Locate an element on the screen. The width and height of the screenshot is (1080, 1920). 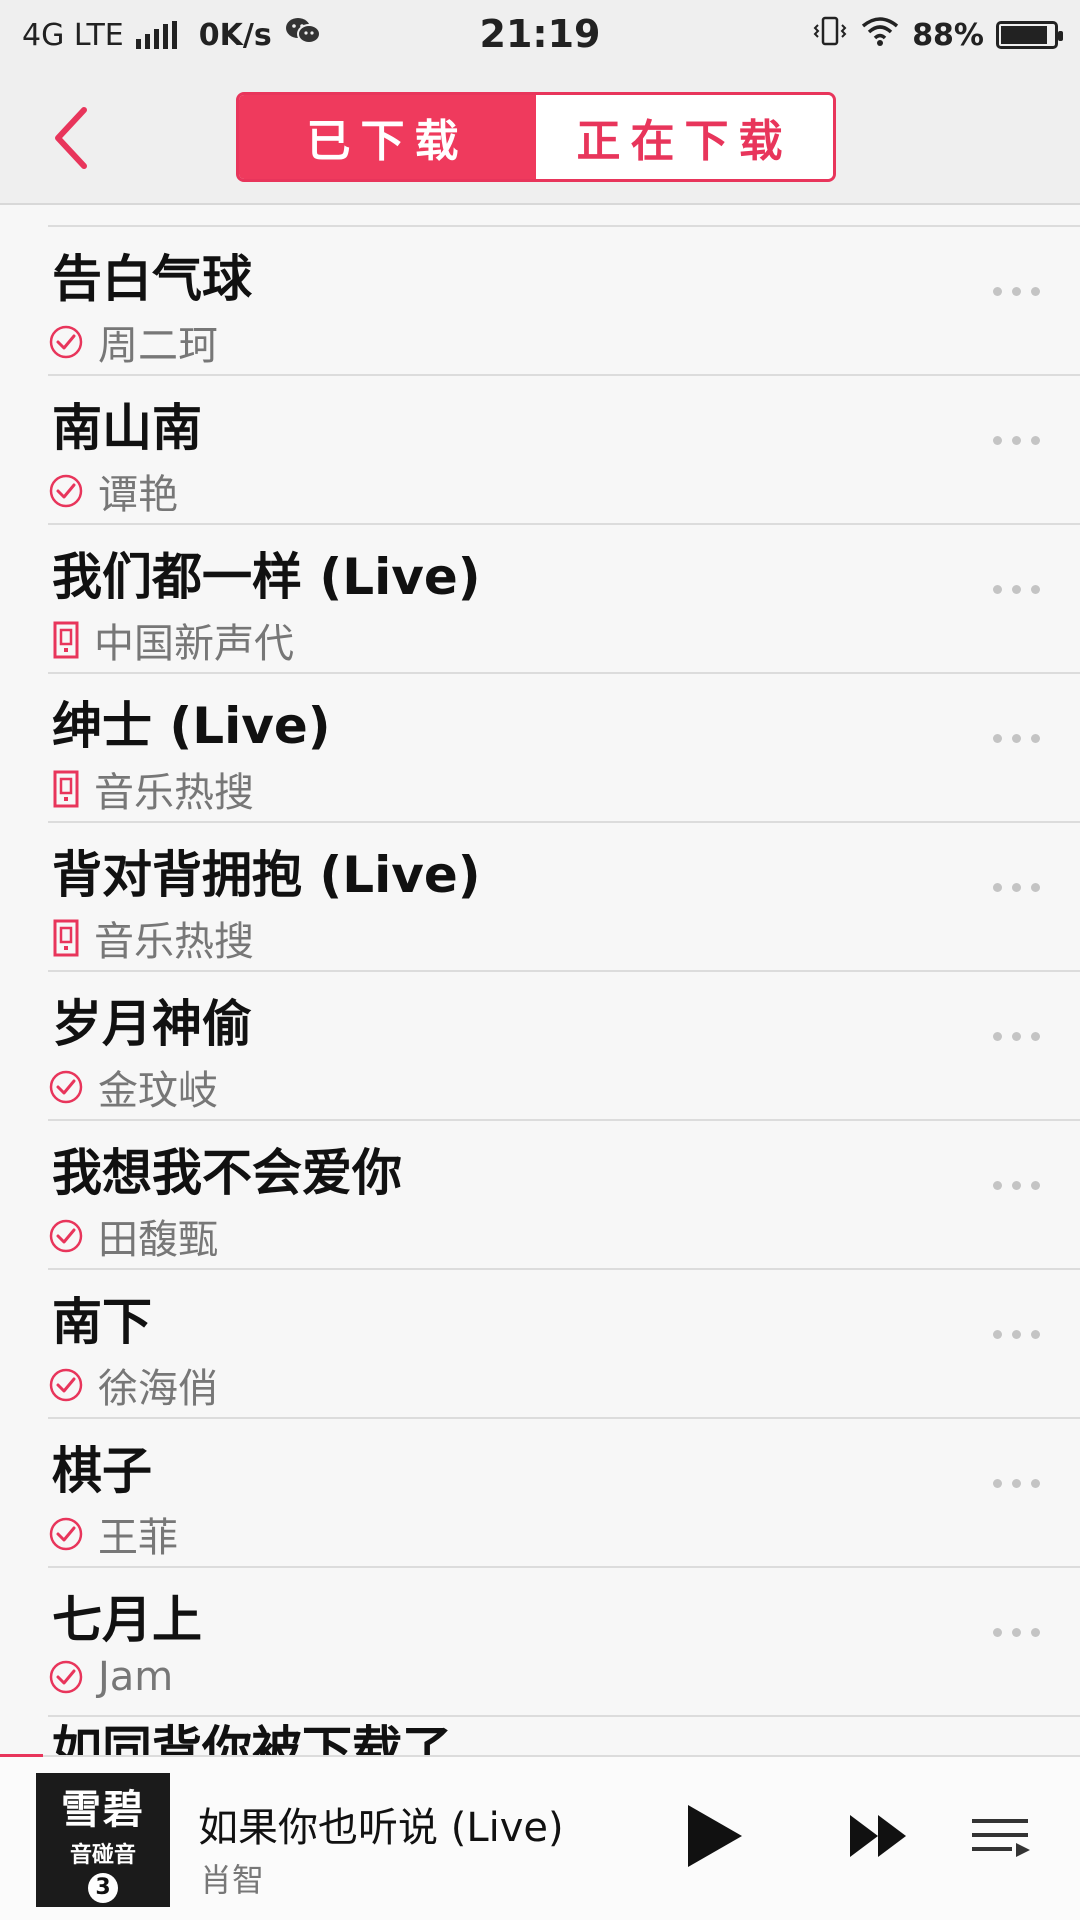
song-subtitle-row: 中国新声代 is located at coordinates (171, 640).